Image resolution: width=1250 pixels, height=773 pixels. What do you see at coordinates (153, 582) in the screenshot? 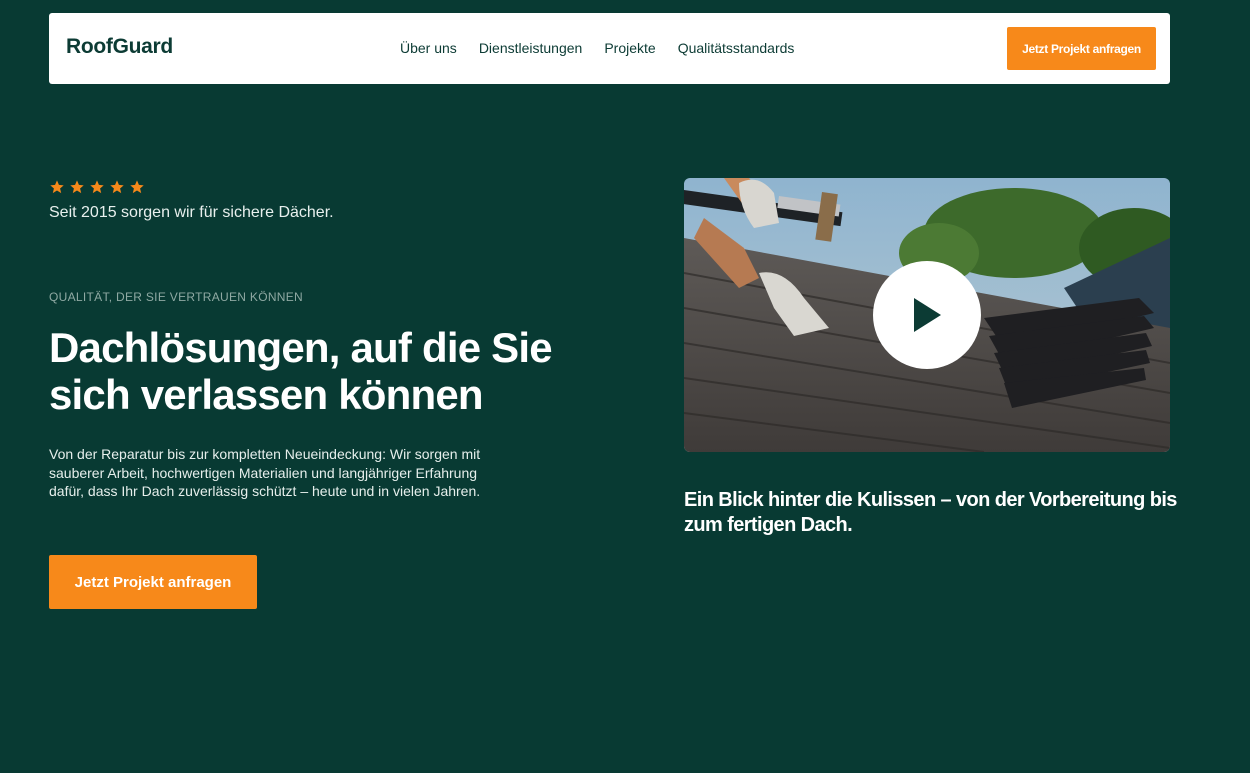
I see `hero-request-project-button: Jetzt Projekt anfragen` at bounding box center [153, 582].